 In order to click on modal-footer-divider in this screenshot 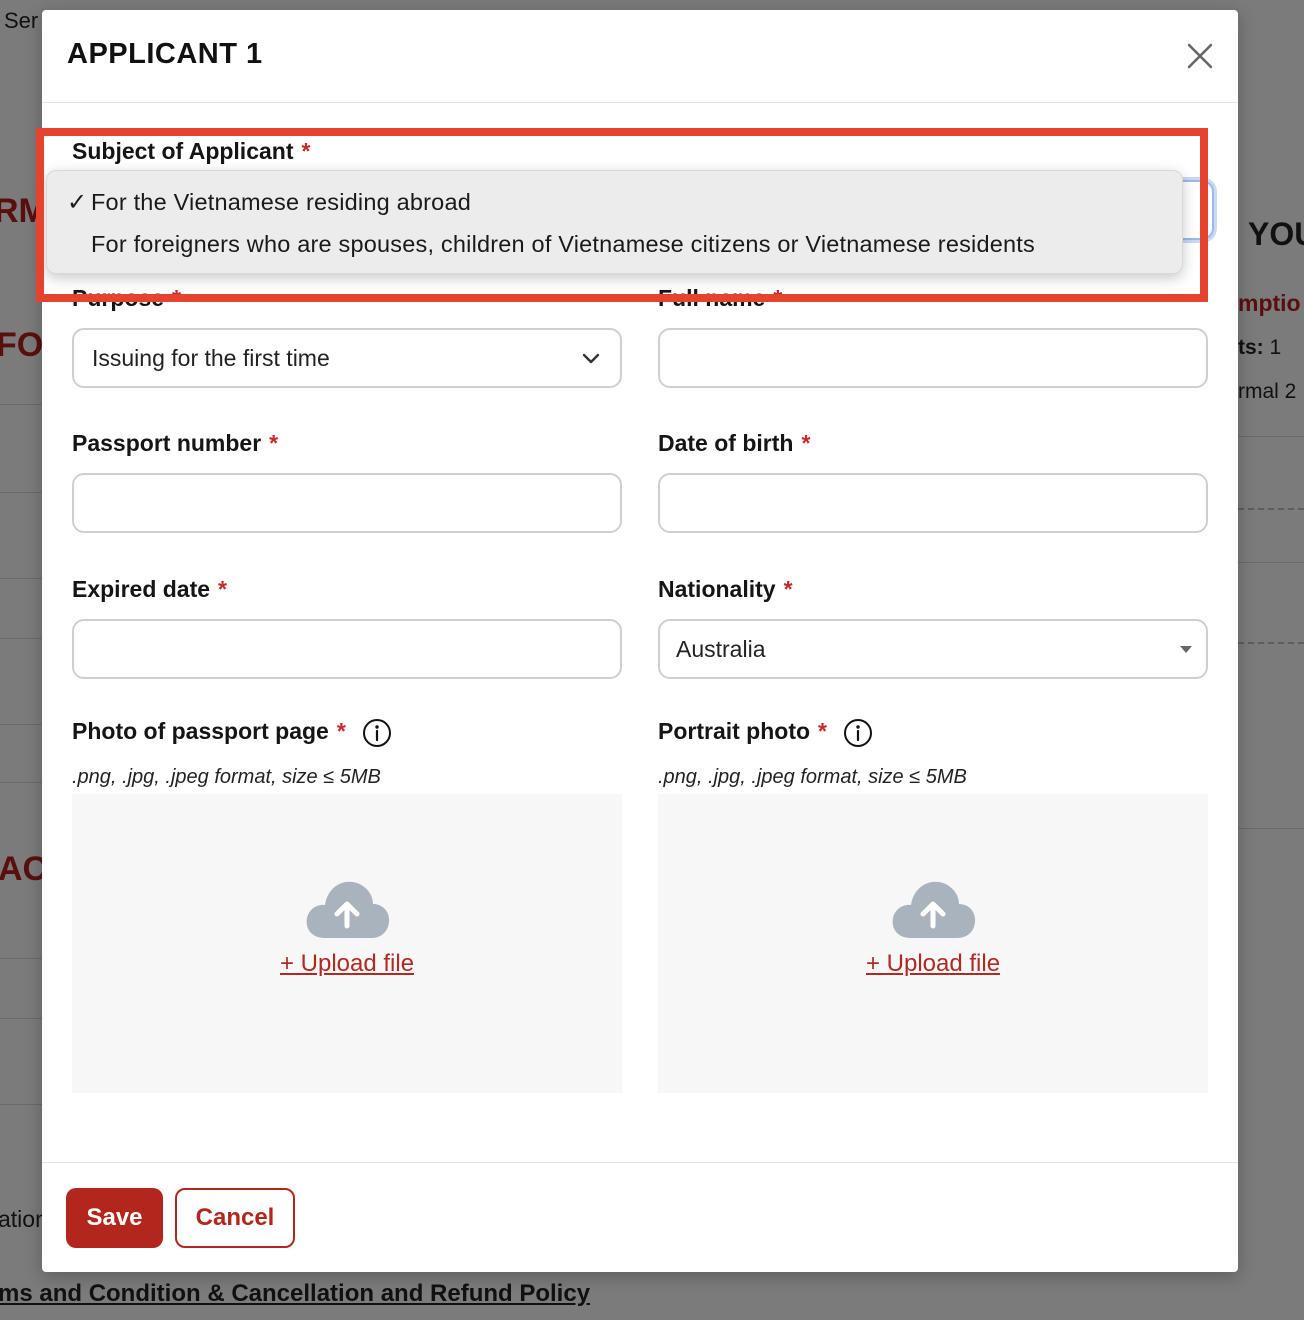, I will do `click(640, 1162)`.